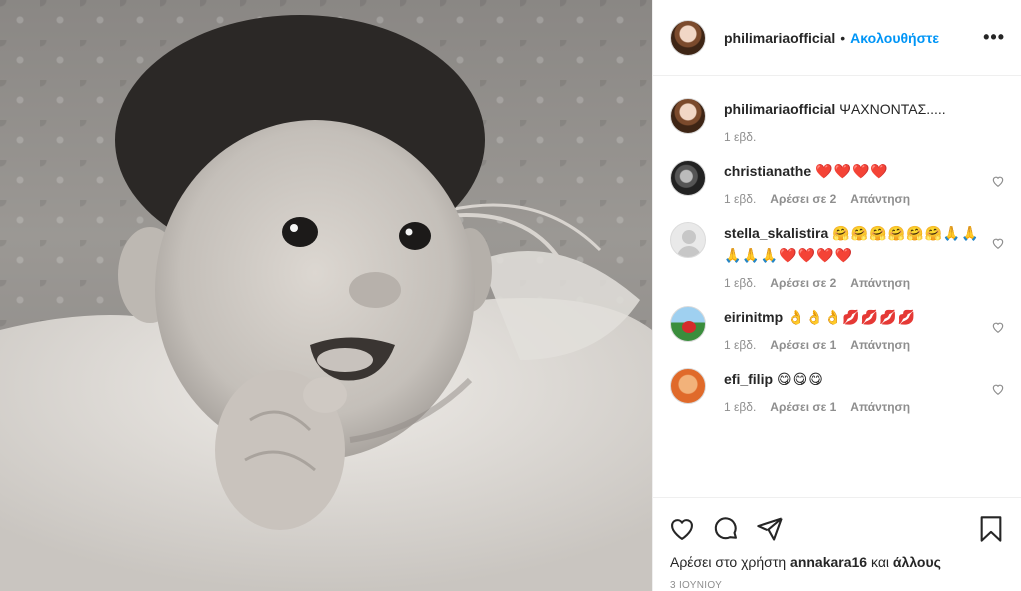 This screenshot has height=591, width=1021. I want to click on liker-username: annakara16, so click(828, 562).